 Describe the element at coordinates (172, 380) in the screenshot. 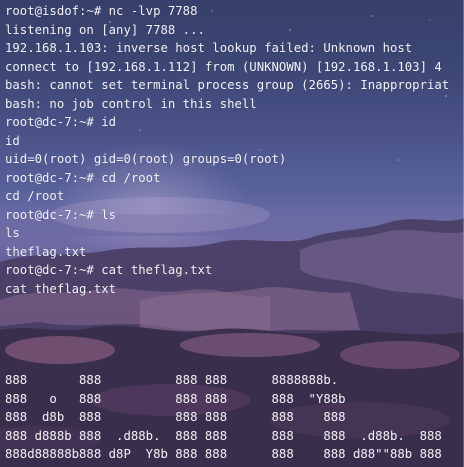

I see `banner-line: 888 888 888 888 8888888b.` at that location.